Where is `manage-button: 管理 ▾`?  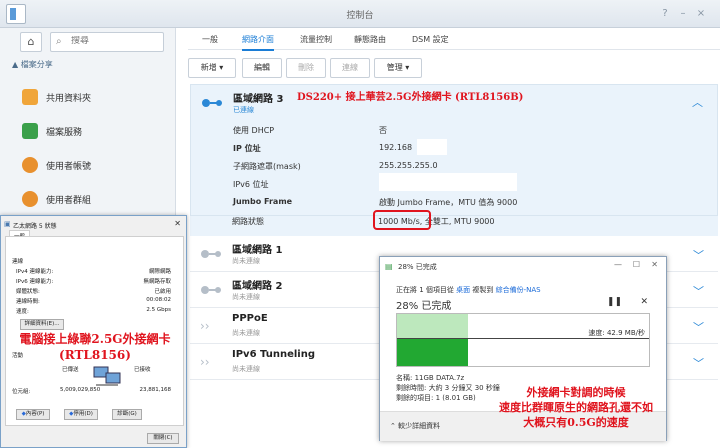
manage-button: 管理 ▾ is located at coordinates (398, 68).